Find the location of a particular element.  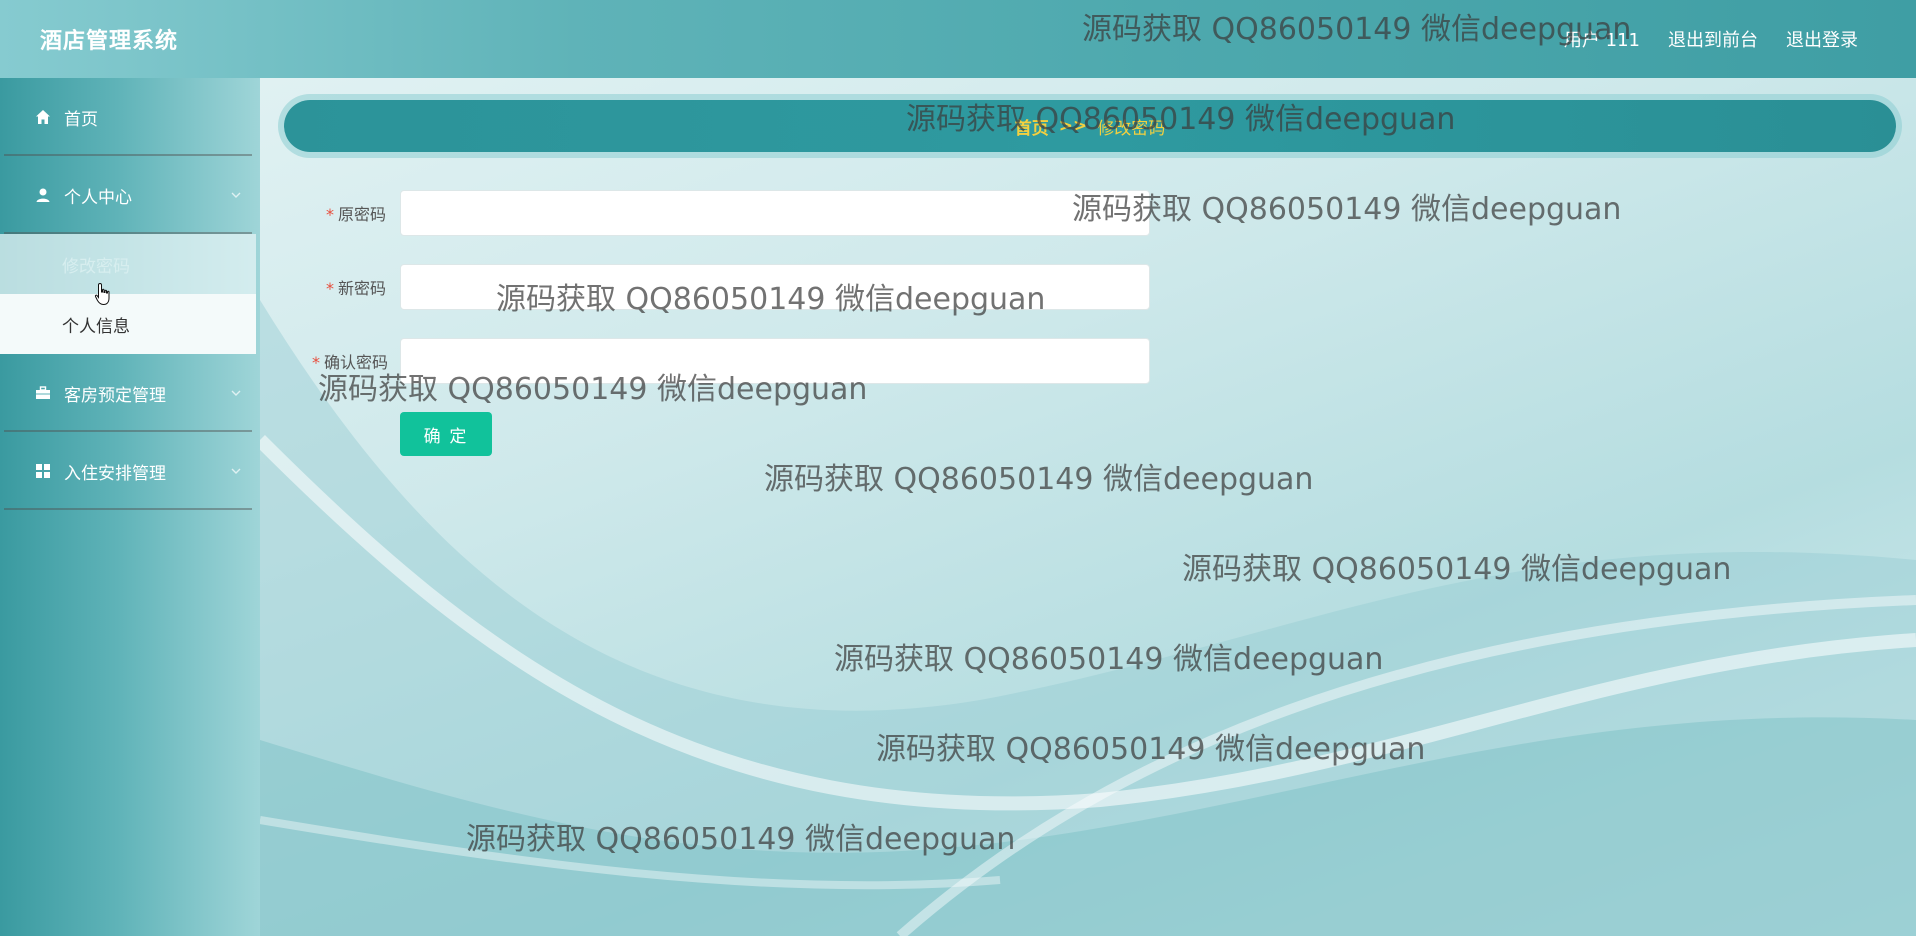

confirm-password-input is located at coordinates (775, 361).